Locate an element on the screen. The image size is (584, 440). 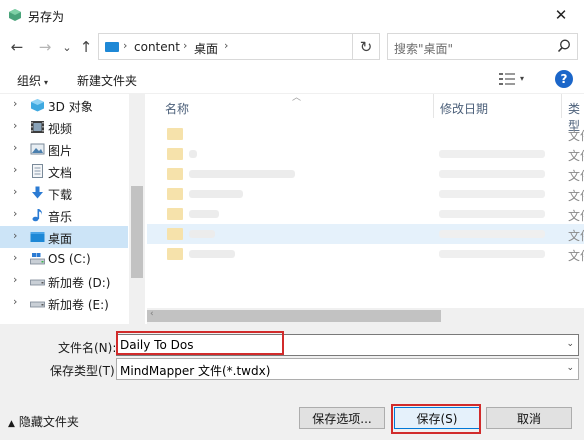
filetype-select: MindMapper 文件(*.twdx) ⌄ is located at coordinates (347, 369).